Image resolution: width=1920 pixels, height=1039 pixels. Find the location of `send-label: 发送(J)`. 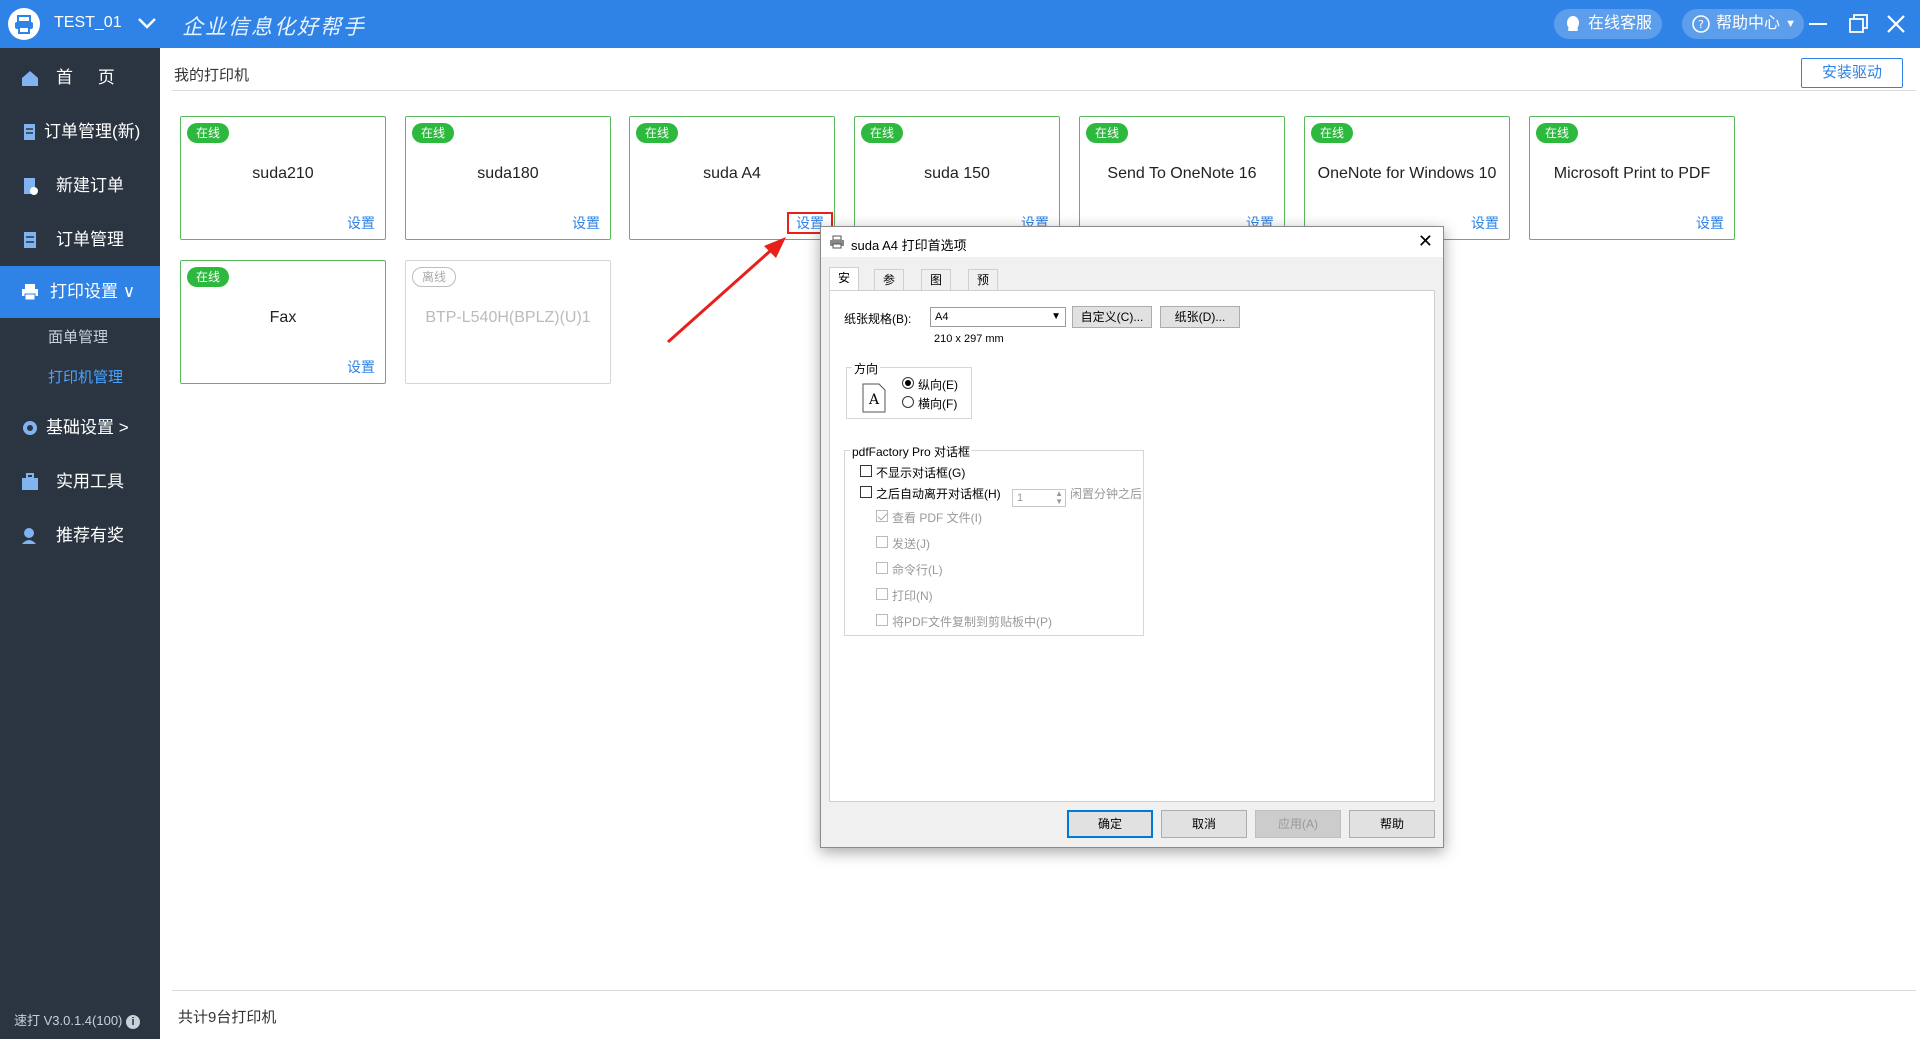

send-label: 发送(J) is located at coordinates (911, 544).